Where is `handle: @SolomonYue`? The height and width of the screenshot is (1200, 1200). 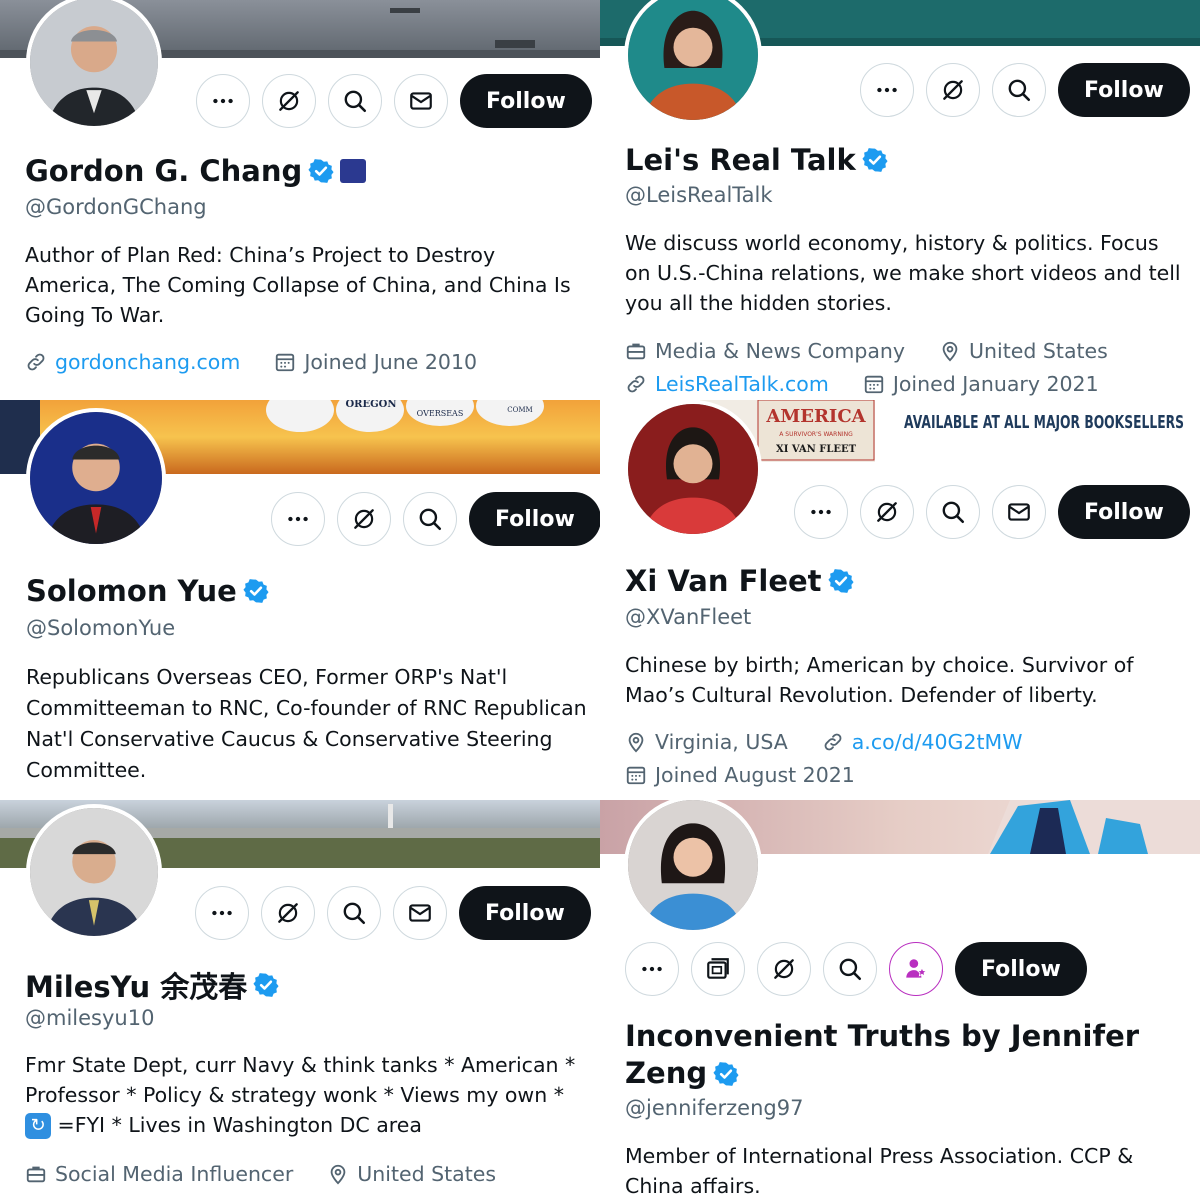 handle: @SolomonYue is located at coordinates (101, 628).